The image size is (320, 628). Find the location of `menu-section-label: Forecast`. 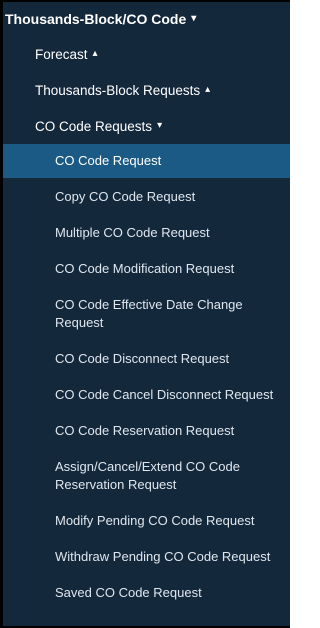

menu-section-label: Forecast is located at coordinates (61, 54).